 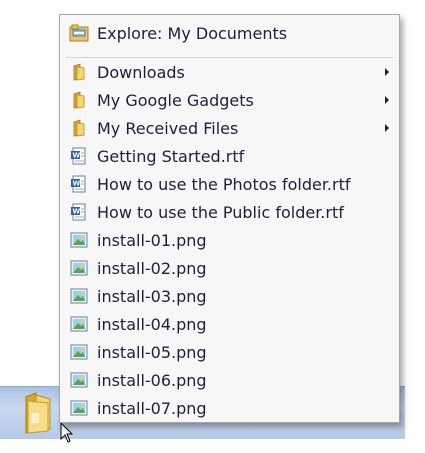 I want to click on item-label: install-02.png, so click(x=152, y=268).